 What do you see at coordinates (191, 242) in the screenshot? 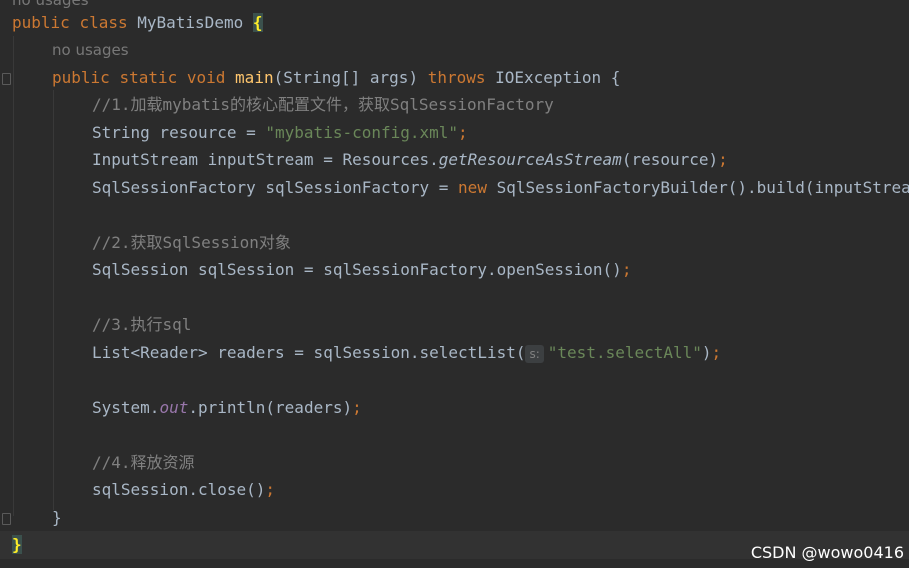
I see `code-comment: //2.获取SqlSession对象` at bounding box center [191, 242].